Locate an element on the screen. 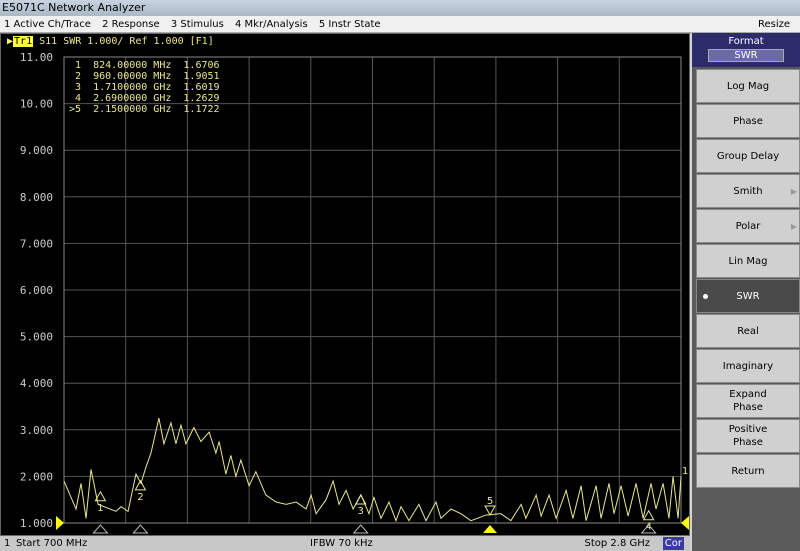  y-tick-label: 8.000 is located at coordinates (36, 197).